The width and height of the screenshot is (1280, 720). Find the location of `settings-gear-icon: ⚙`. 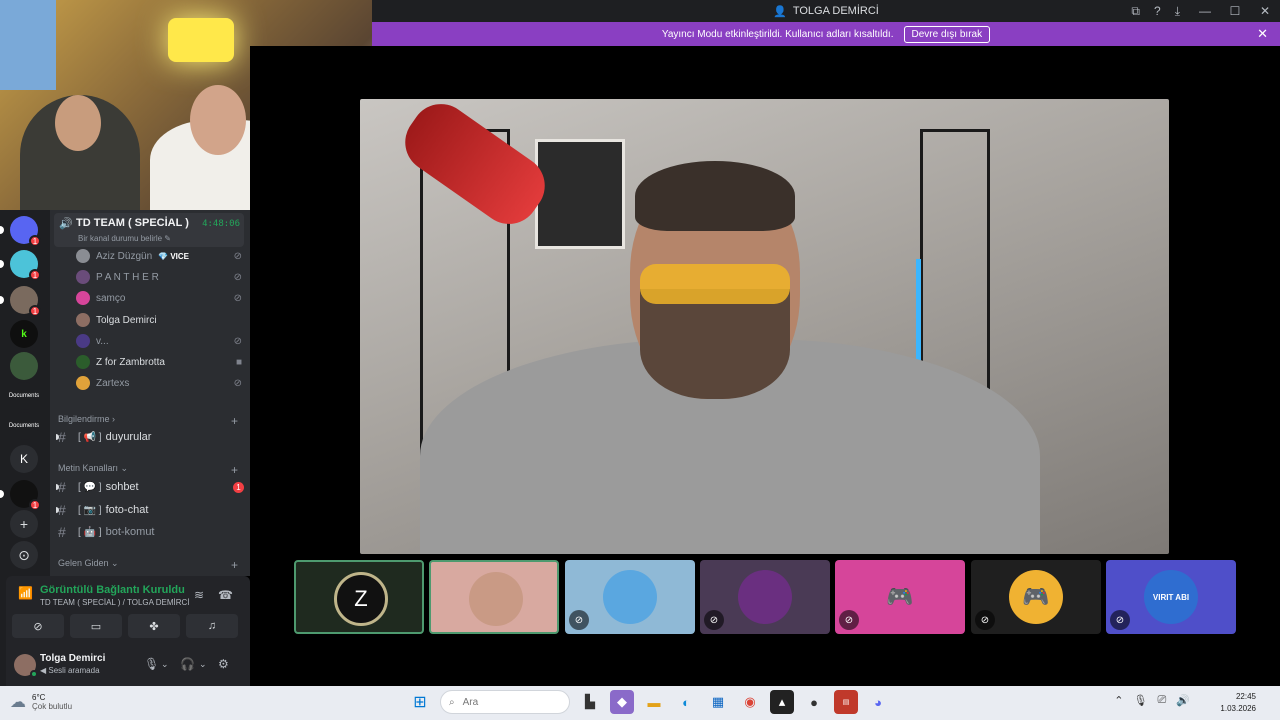

settings-gear-icon: ⚙ is located at coordinates (223, 664).